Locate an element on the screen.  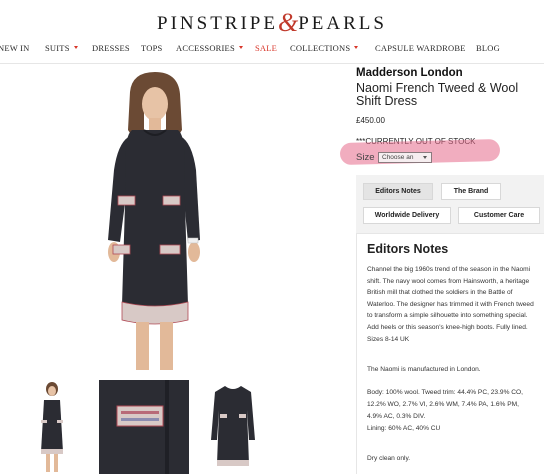
thumbnail-dress-flat is located at coordinates (233, 426).